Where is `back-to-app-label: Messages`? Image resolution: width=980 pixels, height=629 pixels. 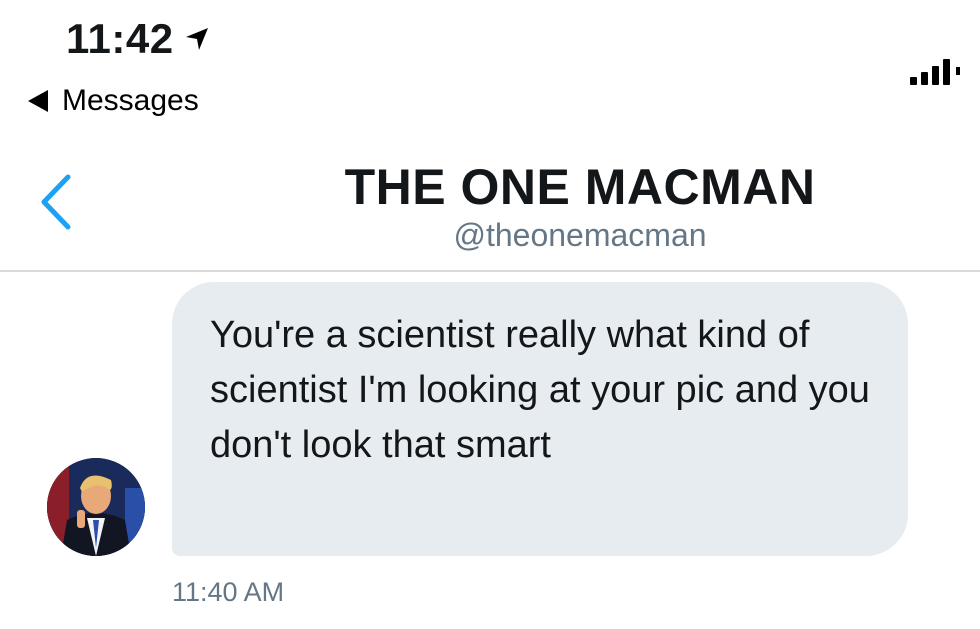
back-to-app-label: Messages is located at coordinates (130, 100).